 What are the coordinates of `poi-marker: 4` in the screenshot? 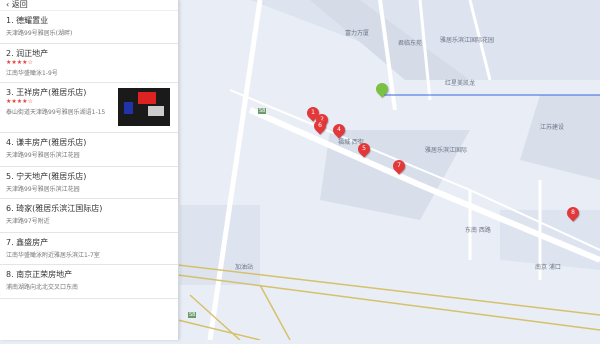 It's located at (339, 130).